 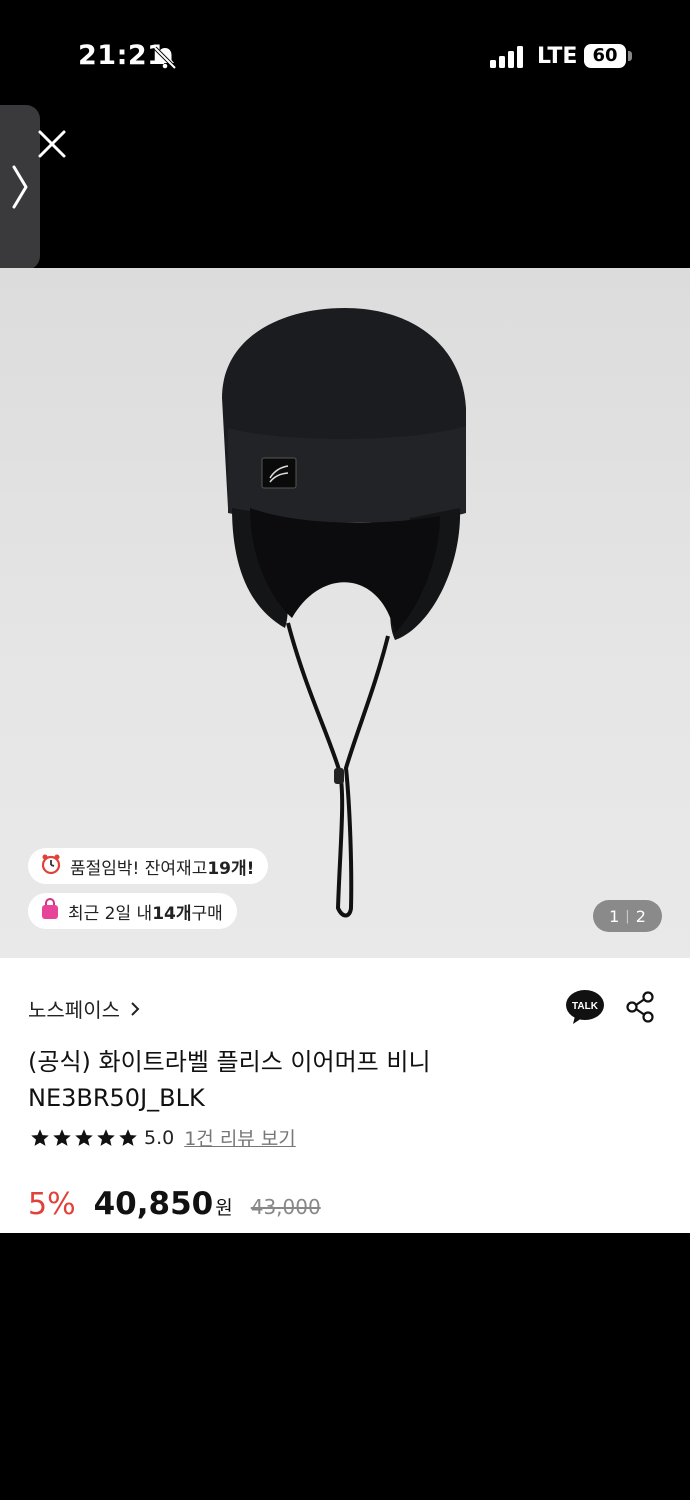 What do you see at coordinates (285, 1207) in the screenshot?
I see `original-price: 43,000` at bounding box center [285, 1207].